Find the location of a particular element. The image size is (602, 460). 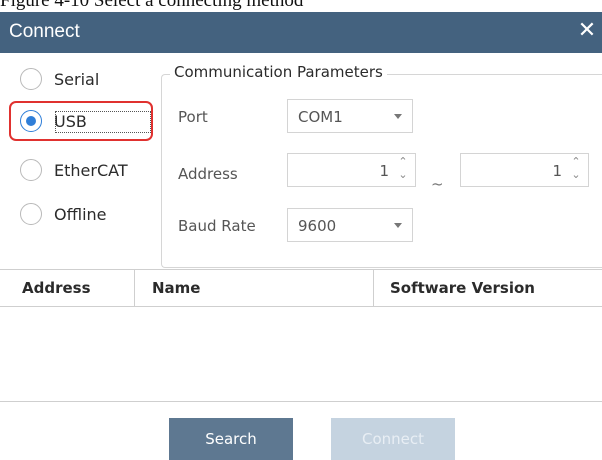

radio-ethercat-circle is located at coordinates (31, 170).